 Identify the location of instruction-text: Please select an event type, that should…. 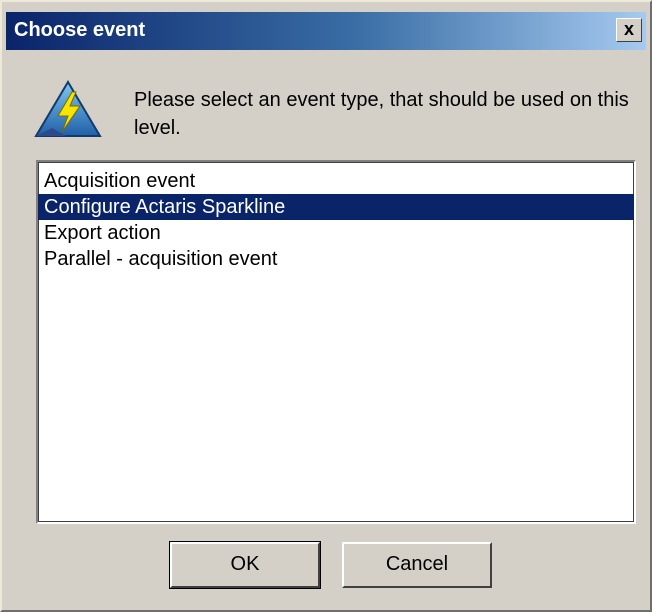
(381, 114).